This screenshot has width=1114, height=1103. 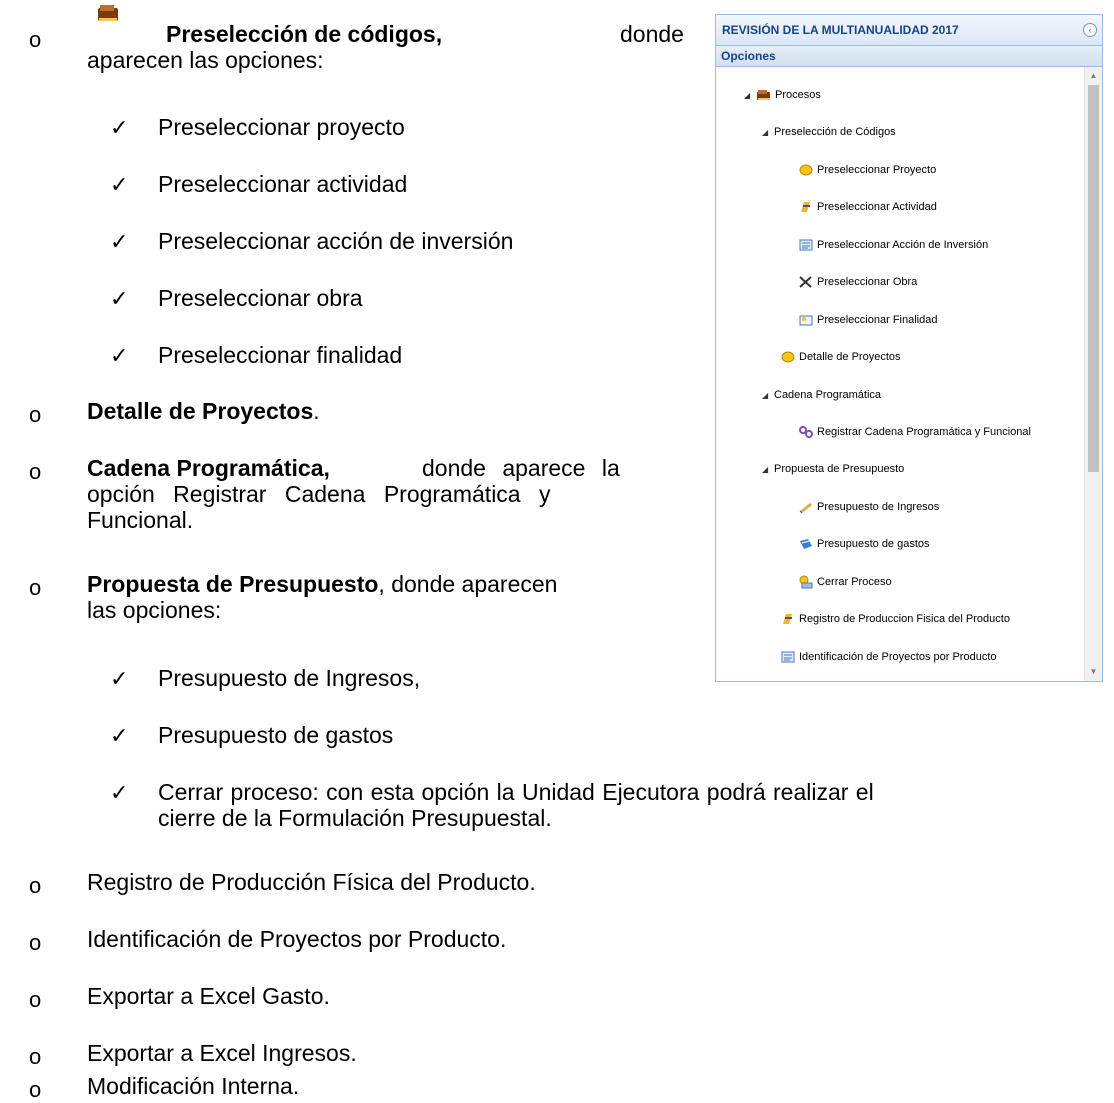 I want to click on tree-label: Propuesta de Presupuesto, so click(x=839, y=469).